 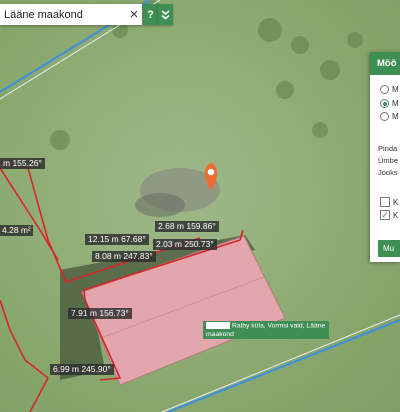 What do you see at coordinates (187, 226) in the screenshot?
I see `measure-label-2: 2.68 m 159.86°` at bounding box center [187, 226].